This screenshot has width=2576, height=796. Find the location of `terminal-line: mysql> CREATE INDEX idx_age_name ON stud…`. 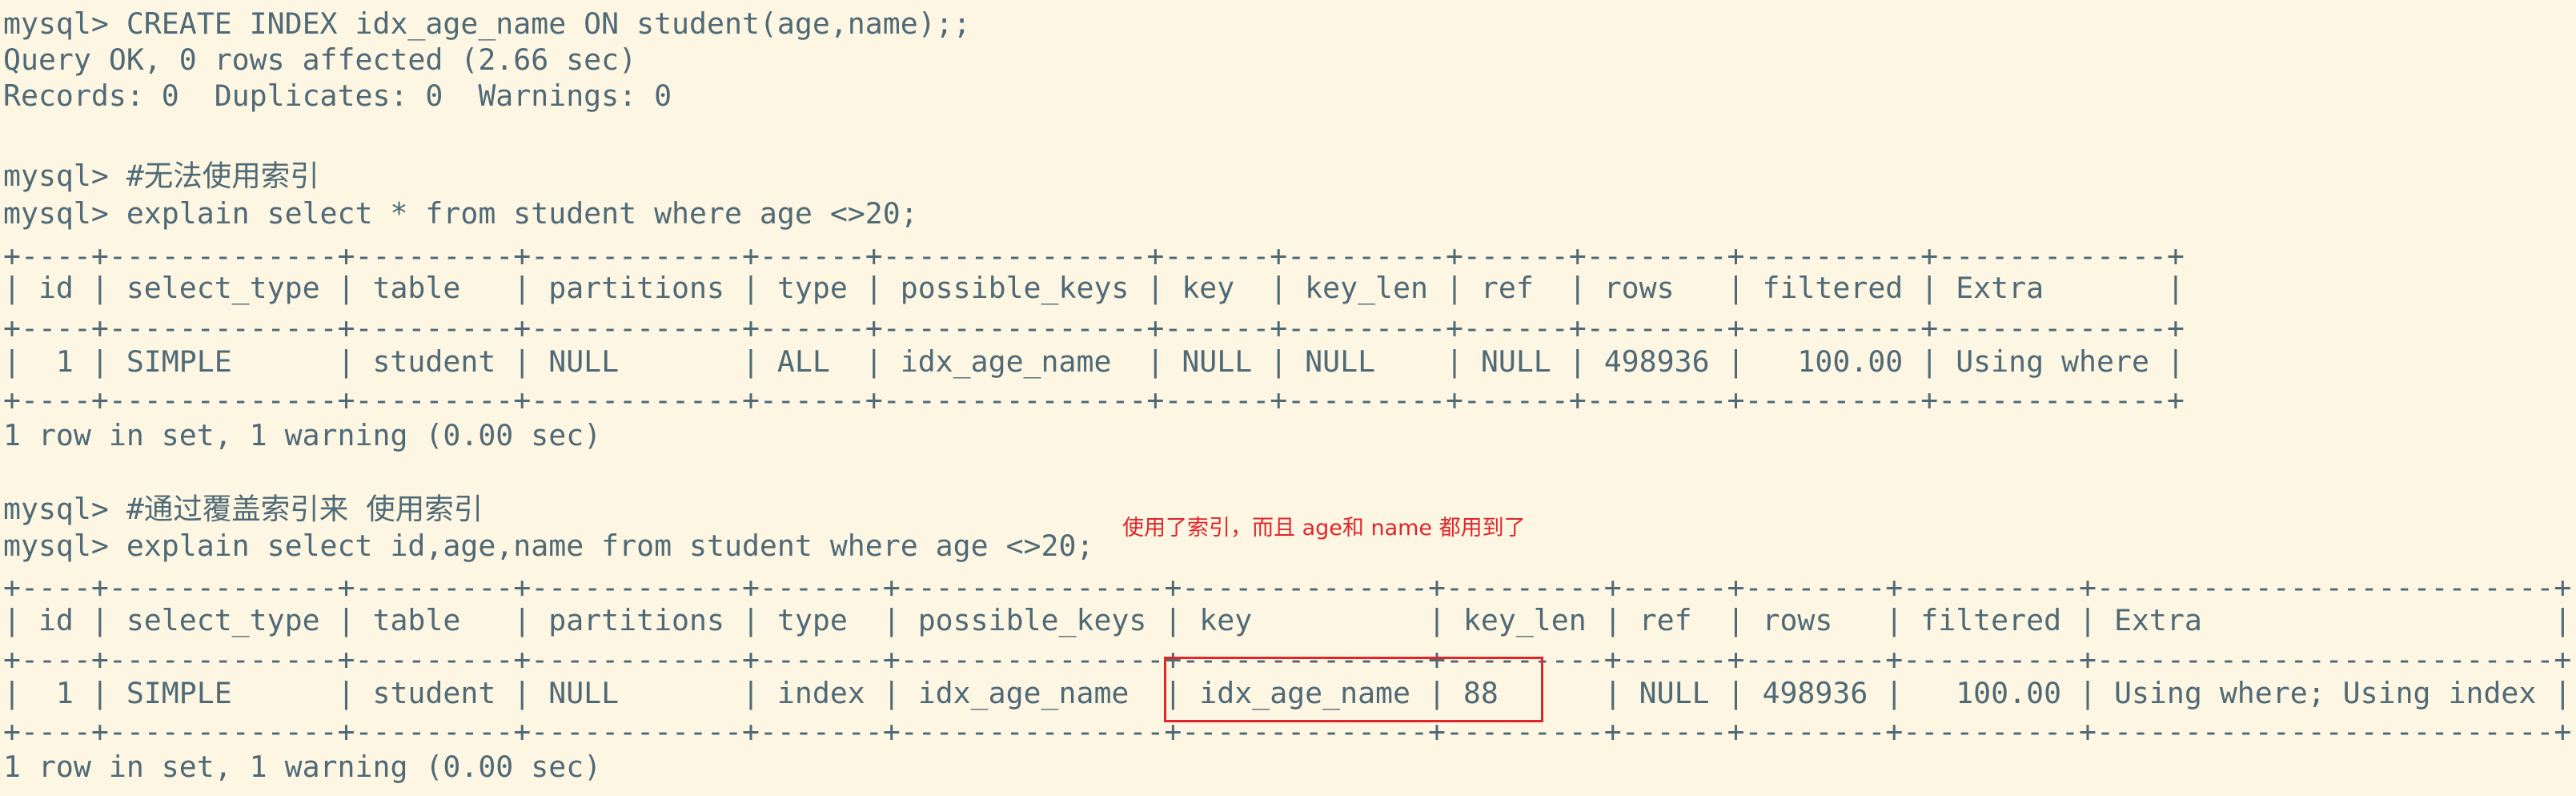

terminal-line: mysql> CREATE INDEX idx_age_name ON stud… is located at coordinates (487, 24).